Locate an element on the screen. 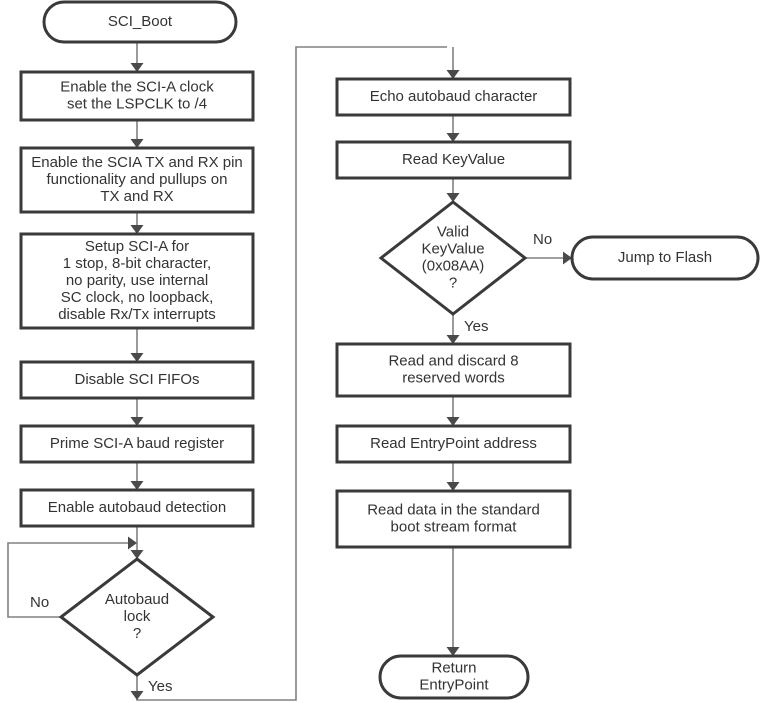  node-label: Disable SCI FIFOs is located at coordinates (136, 379).